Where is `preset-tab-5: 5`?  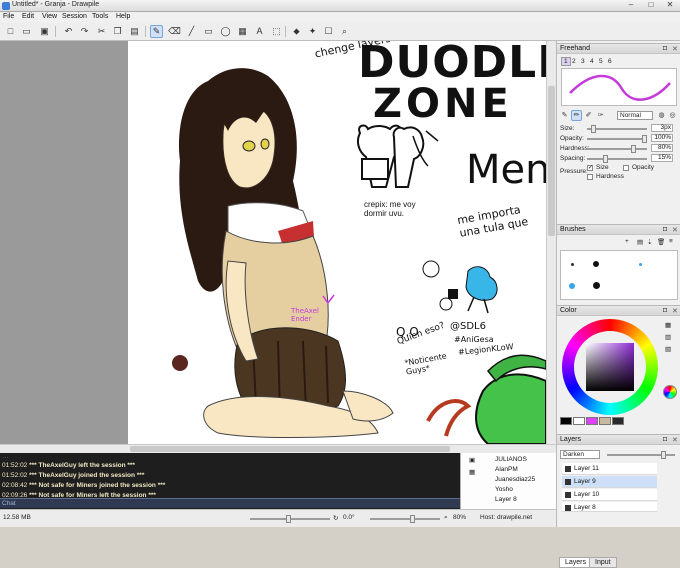 preset-tab-5: 5 is located at coordinates (601, 61).